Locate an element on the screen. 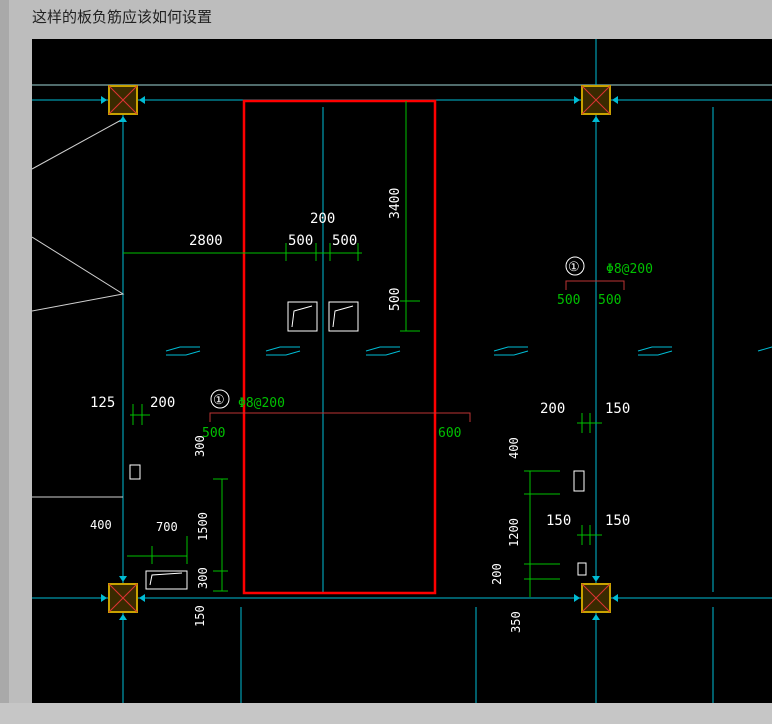  dim-200-left: 200 is located at coordinates (162, 403).